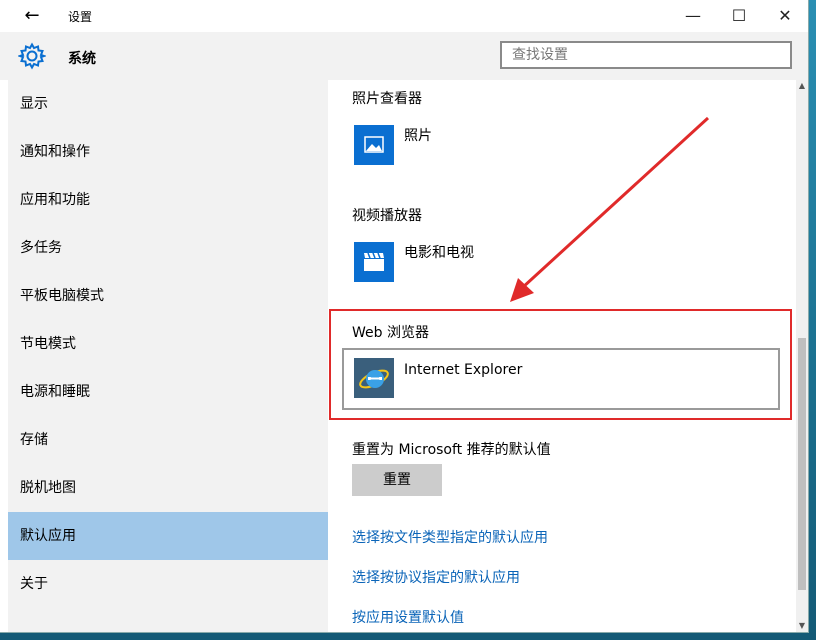 The height and width of the screenshot is (640, 816). I want to click on gear-icon, so click(32, 56).